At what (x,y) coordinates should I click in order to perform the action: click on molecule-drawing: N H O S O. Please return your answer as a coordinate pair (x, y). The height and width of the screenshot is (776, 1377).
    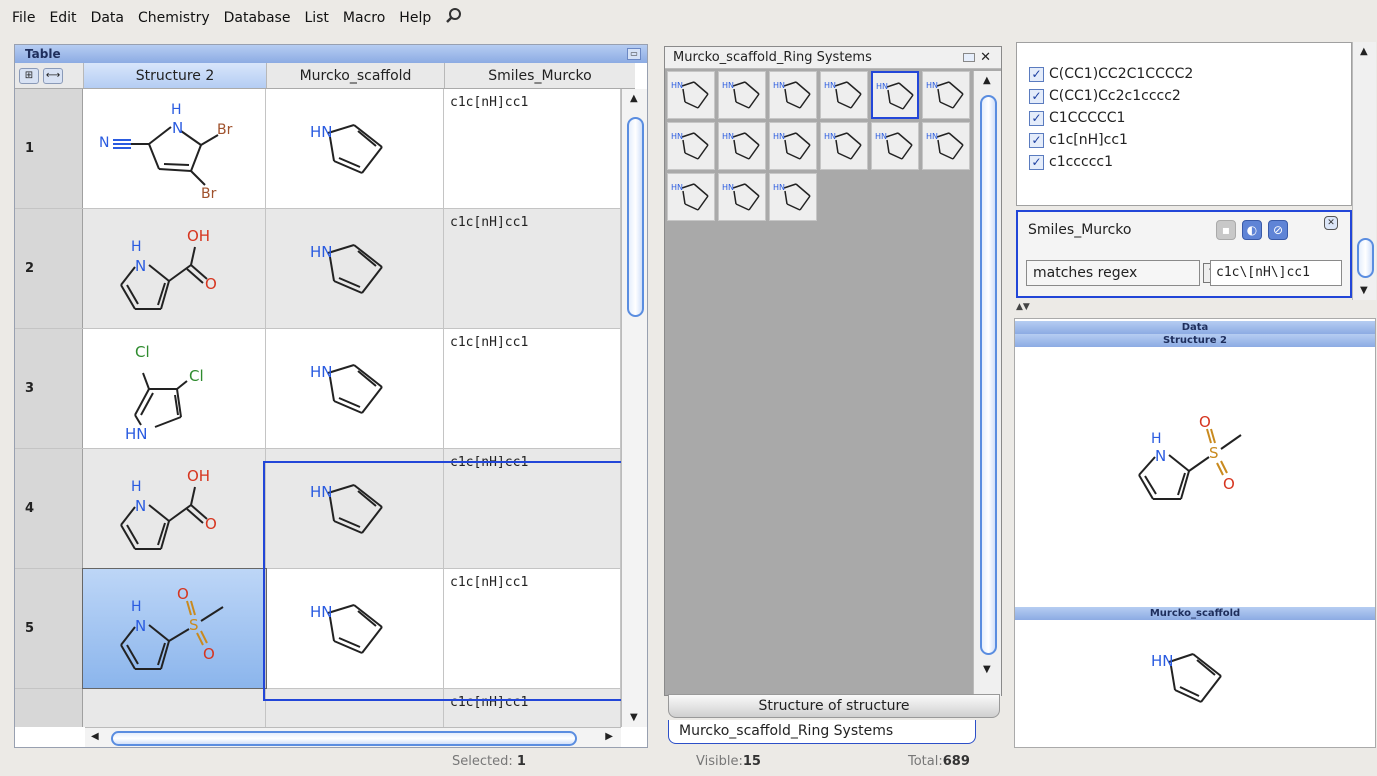
    Looking at the image, I should click on (172, 627).